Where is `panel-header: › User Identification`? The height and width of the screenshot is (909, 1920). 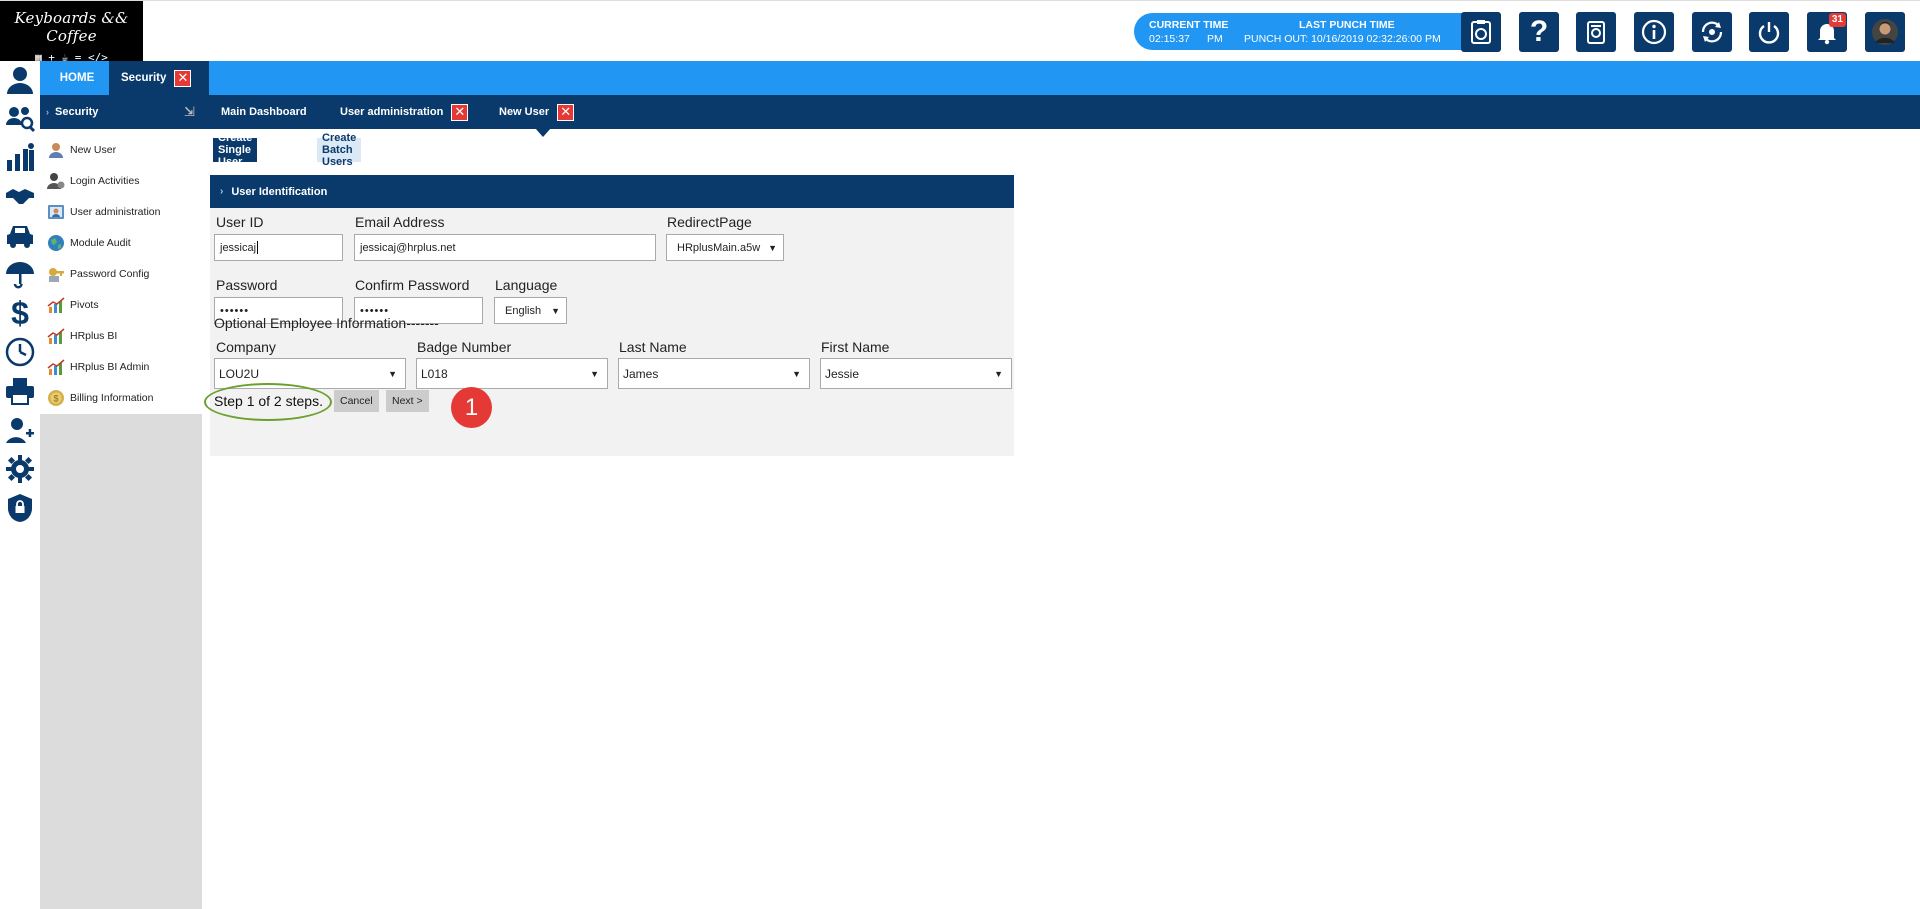 panel-header: › User Identification is located at coordinates (612, 191).